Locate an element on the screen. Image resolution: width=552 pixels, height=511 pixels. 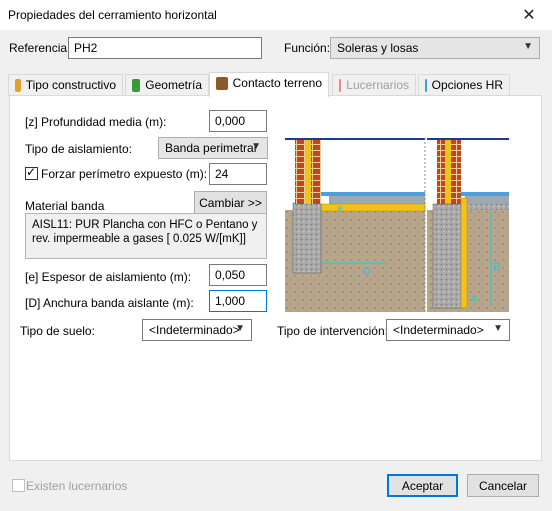
suelo-label: Tipo de suelo: is located at coordinates (57, 331).